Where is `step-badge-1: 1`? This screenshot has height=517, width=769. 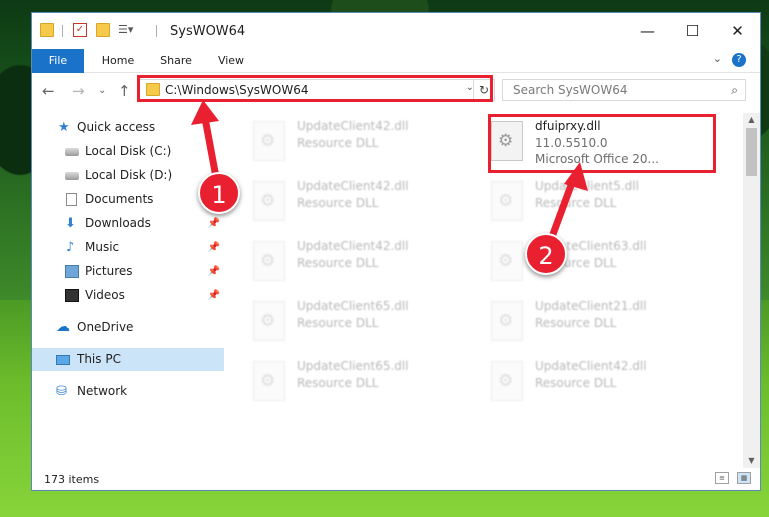
step-badge-1: 1 is located at coordinates (219, 193).